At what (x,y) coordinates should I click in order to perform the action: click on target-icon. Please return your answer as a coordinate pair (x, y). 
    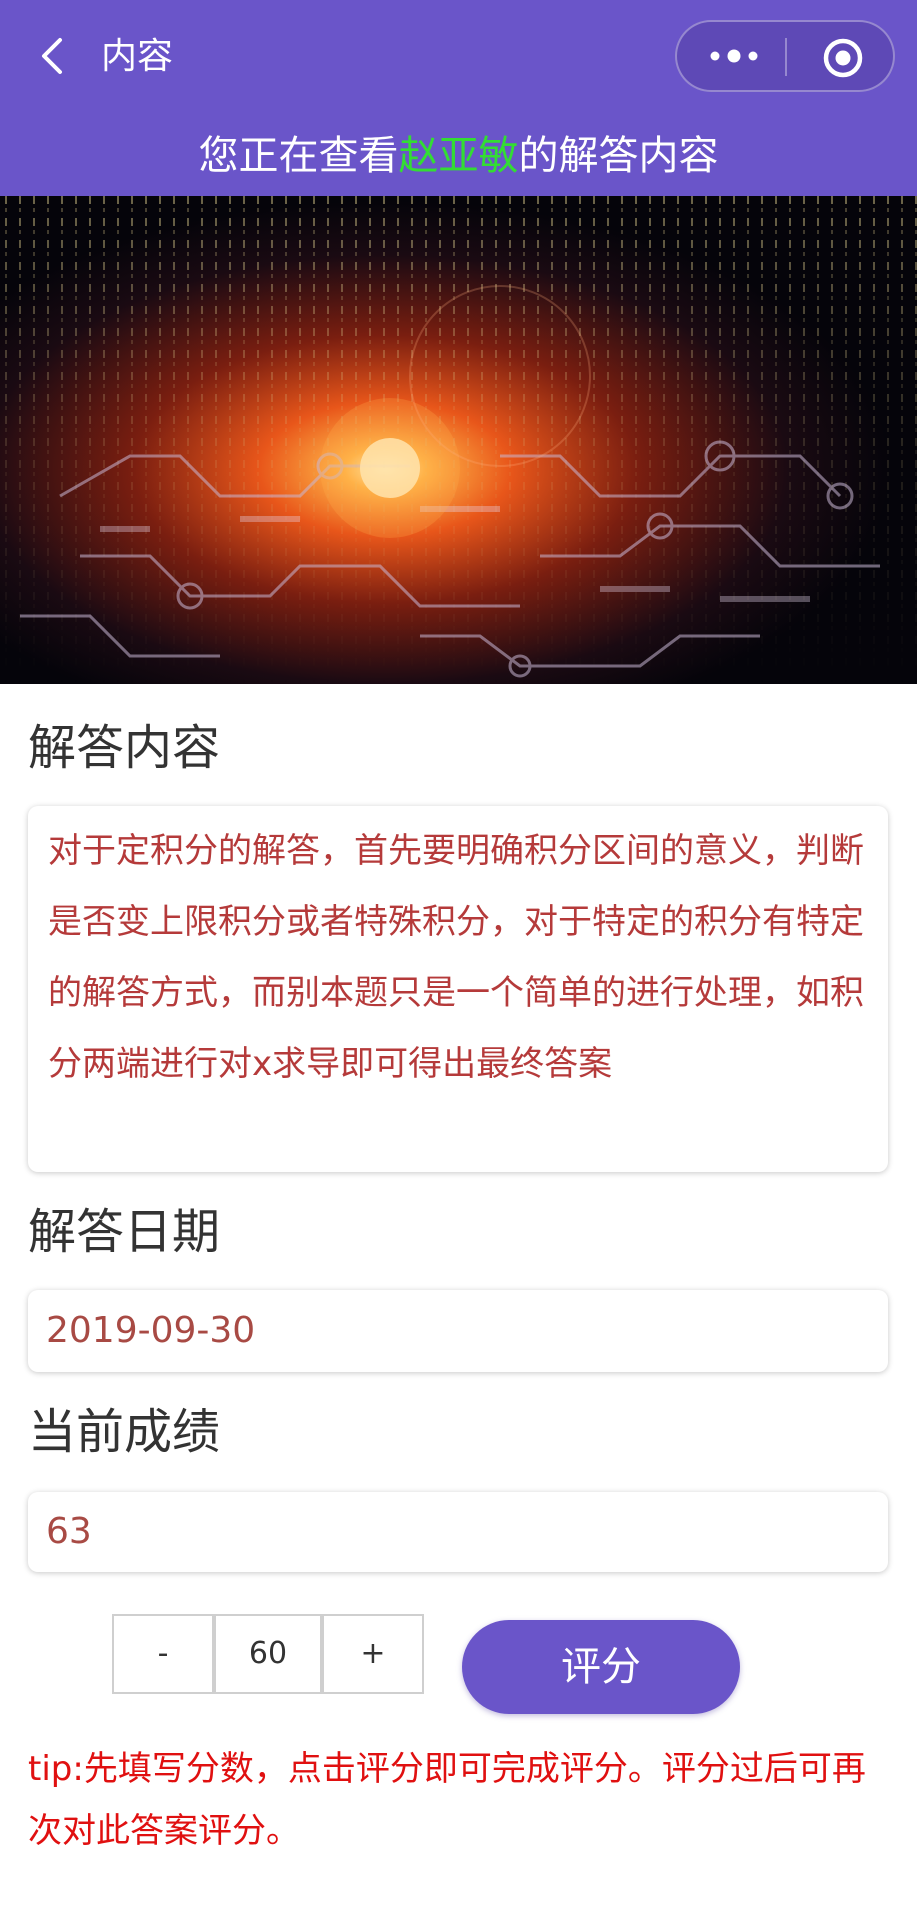
    Looking at the image, I should click on (843, 58).